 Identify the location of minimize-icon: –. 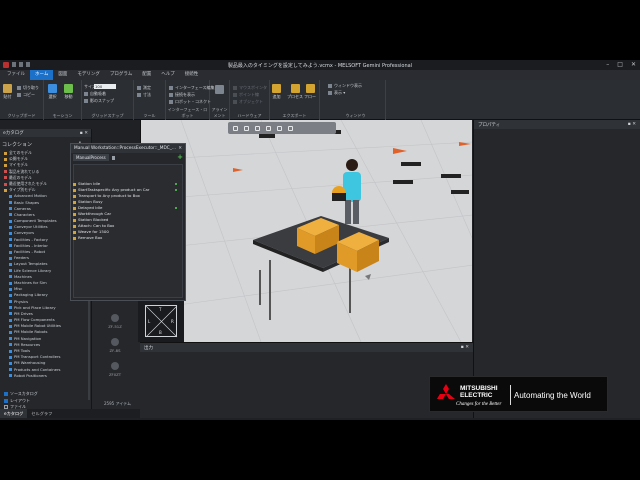
(607, 65).